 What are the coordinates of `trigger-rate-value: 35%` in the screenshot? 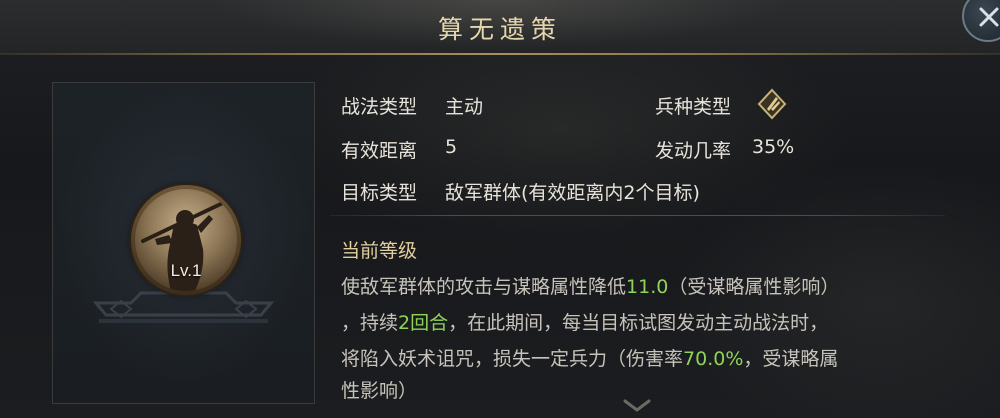 It's located at (773, 147).